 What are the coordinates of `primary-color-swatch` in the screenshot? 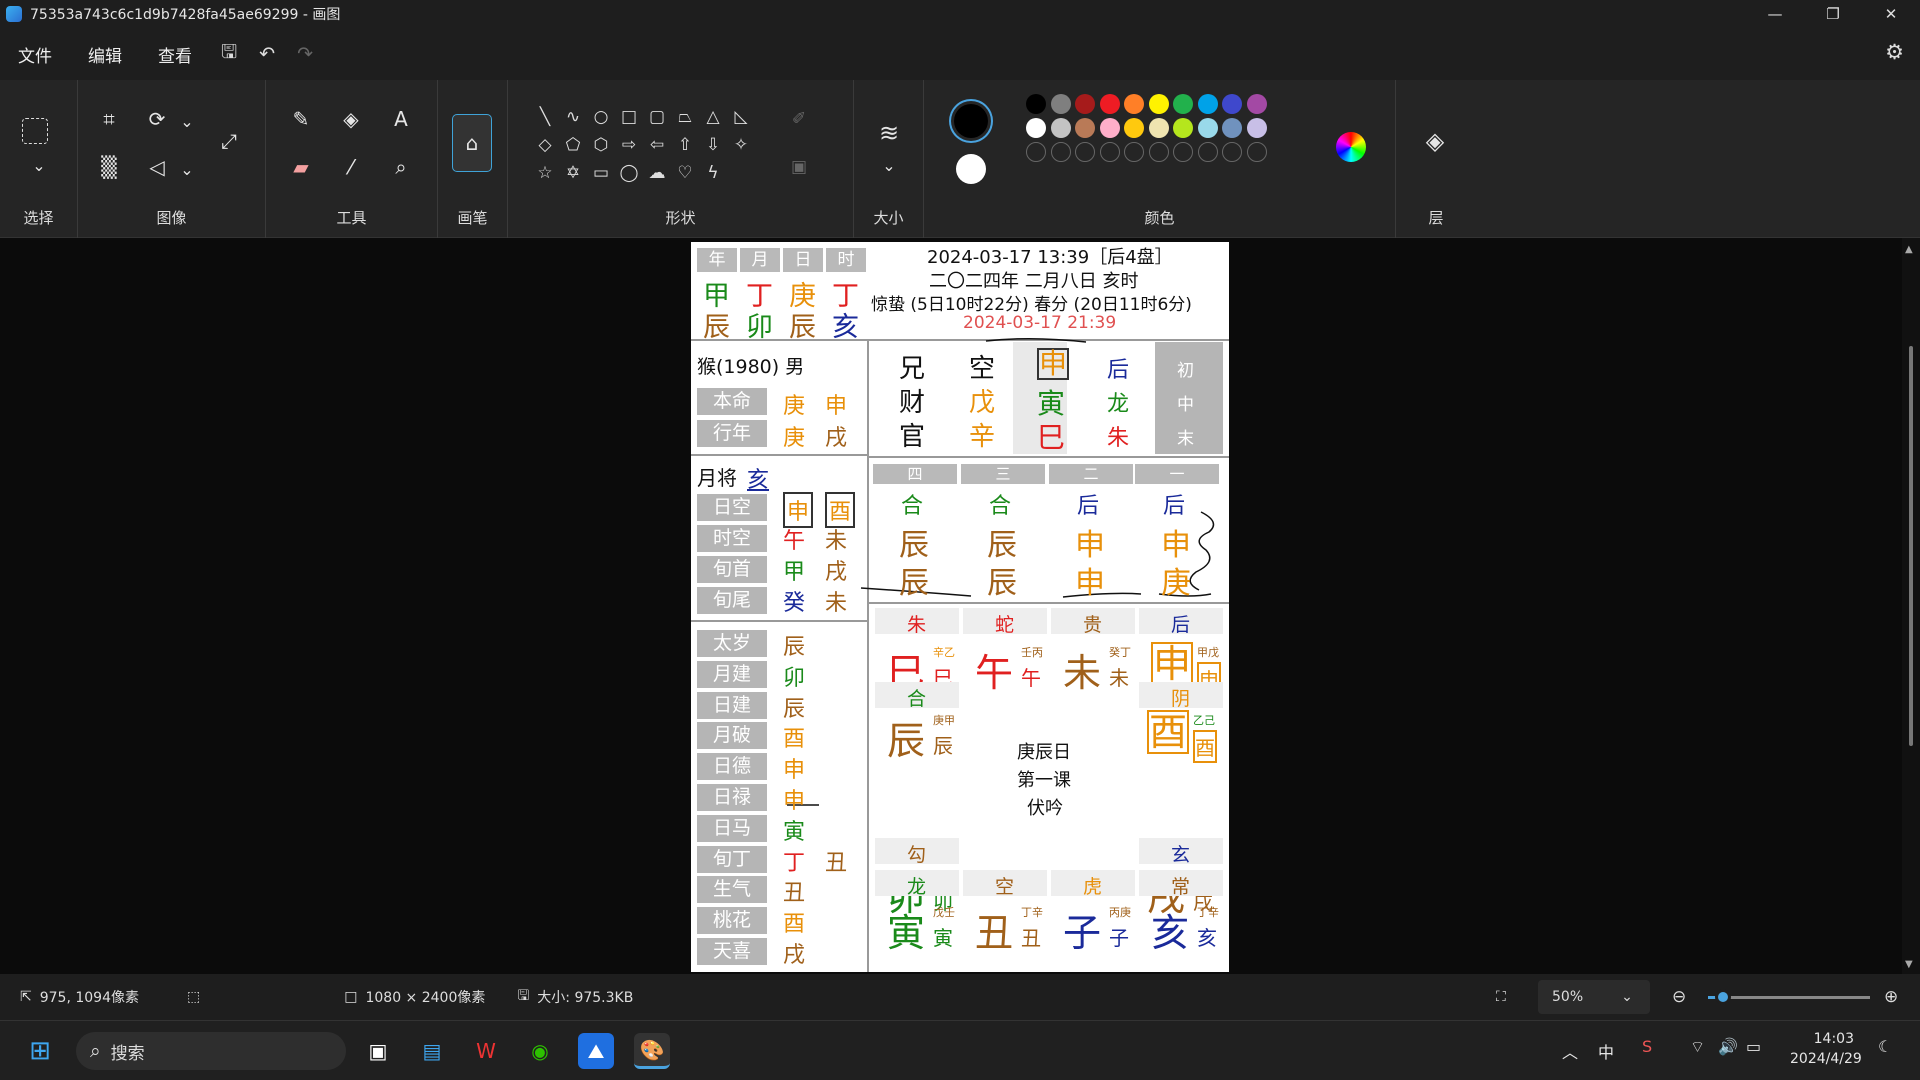 It's located at (971, 121).